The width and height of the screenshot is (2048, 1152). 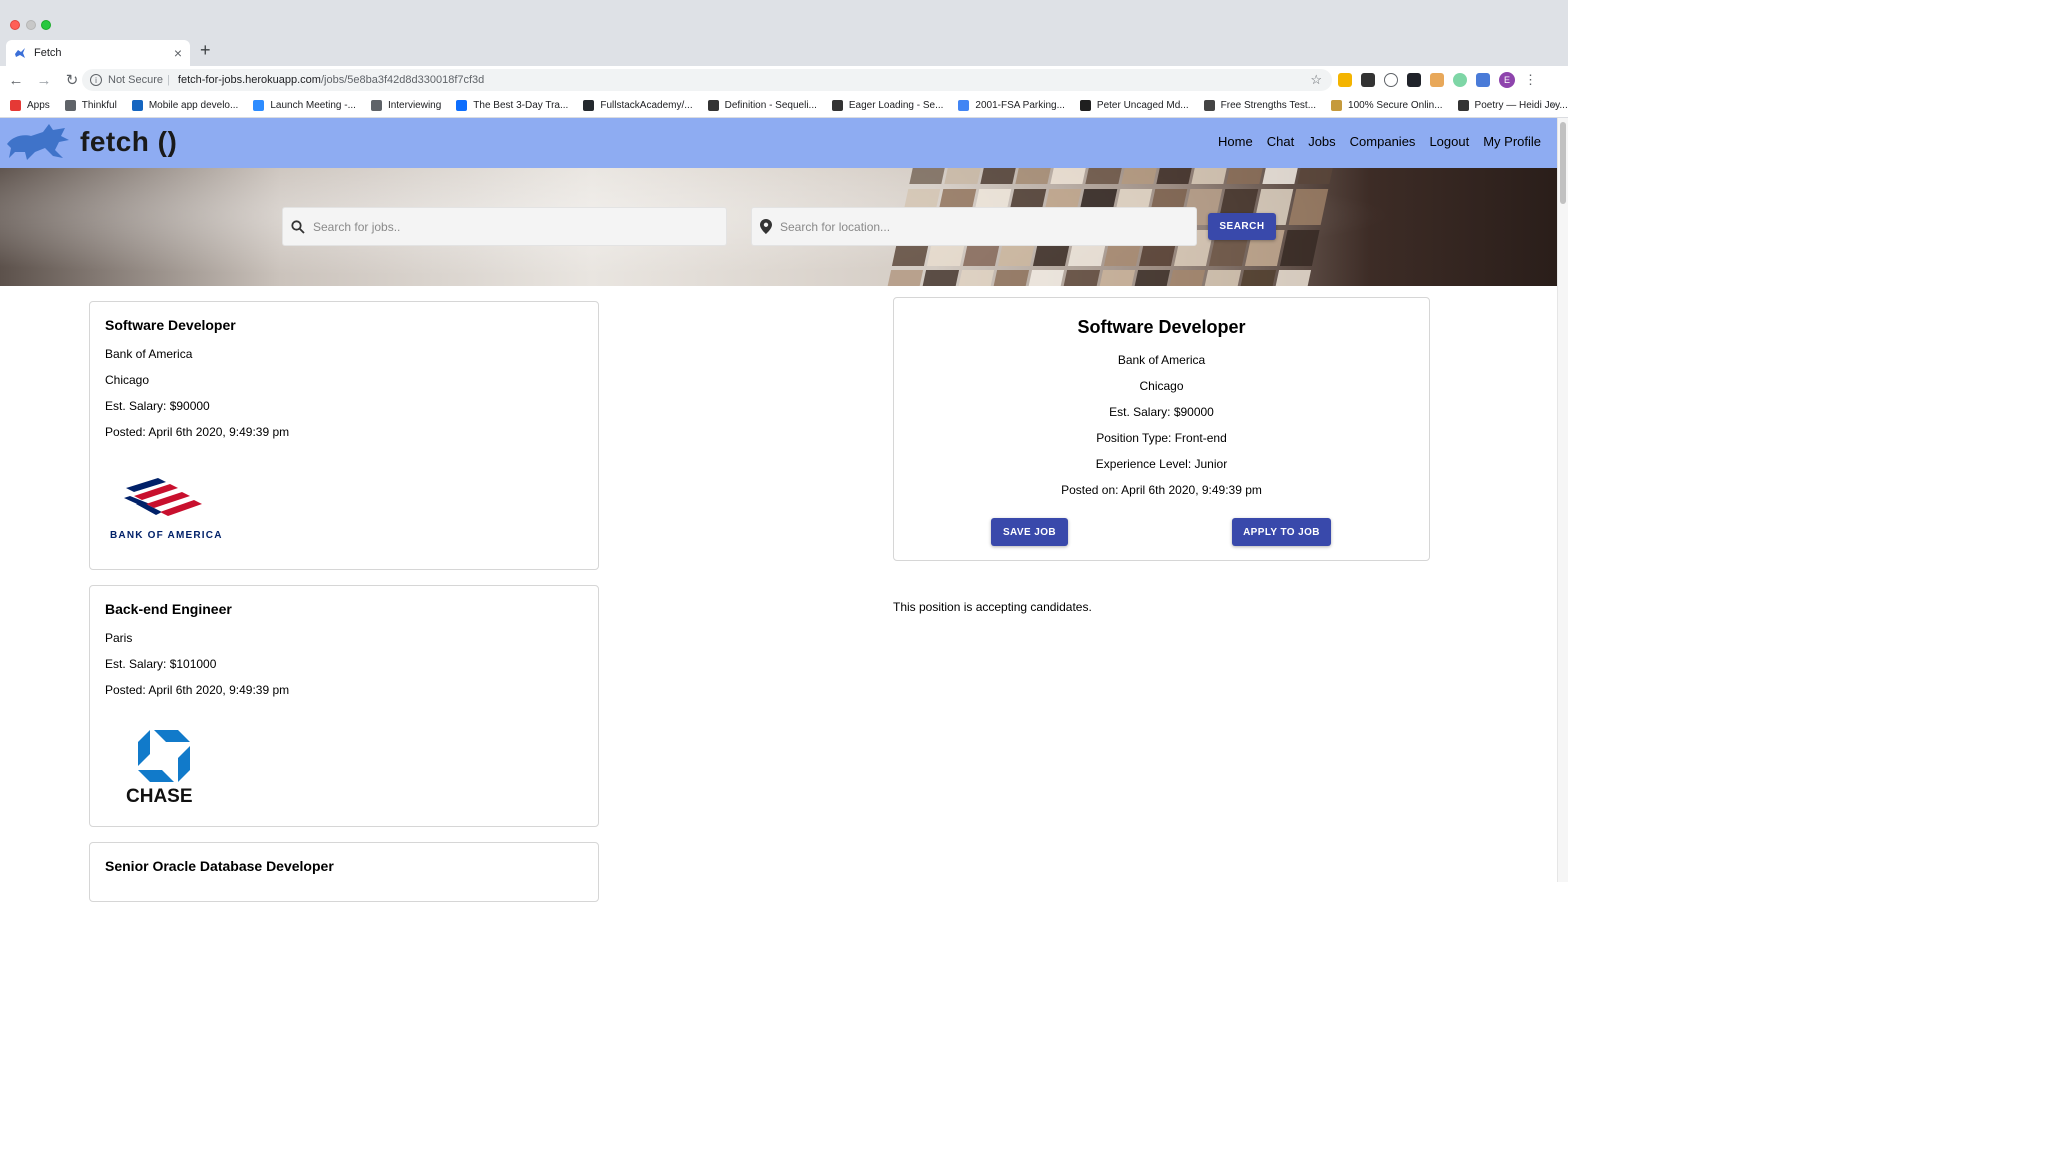 What do you see at coordinates (1321, 141) in the screenshot?
I see `nav-jobs: Jobs` at bounding box center [1321, 141].